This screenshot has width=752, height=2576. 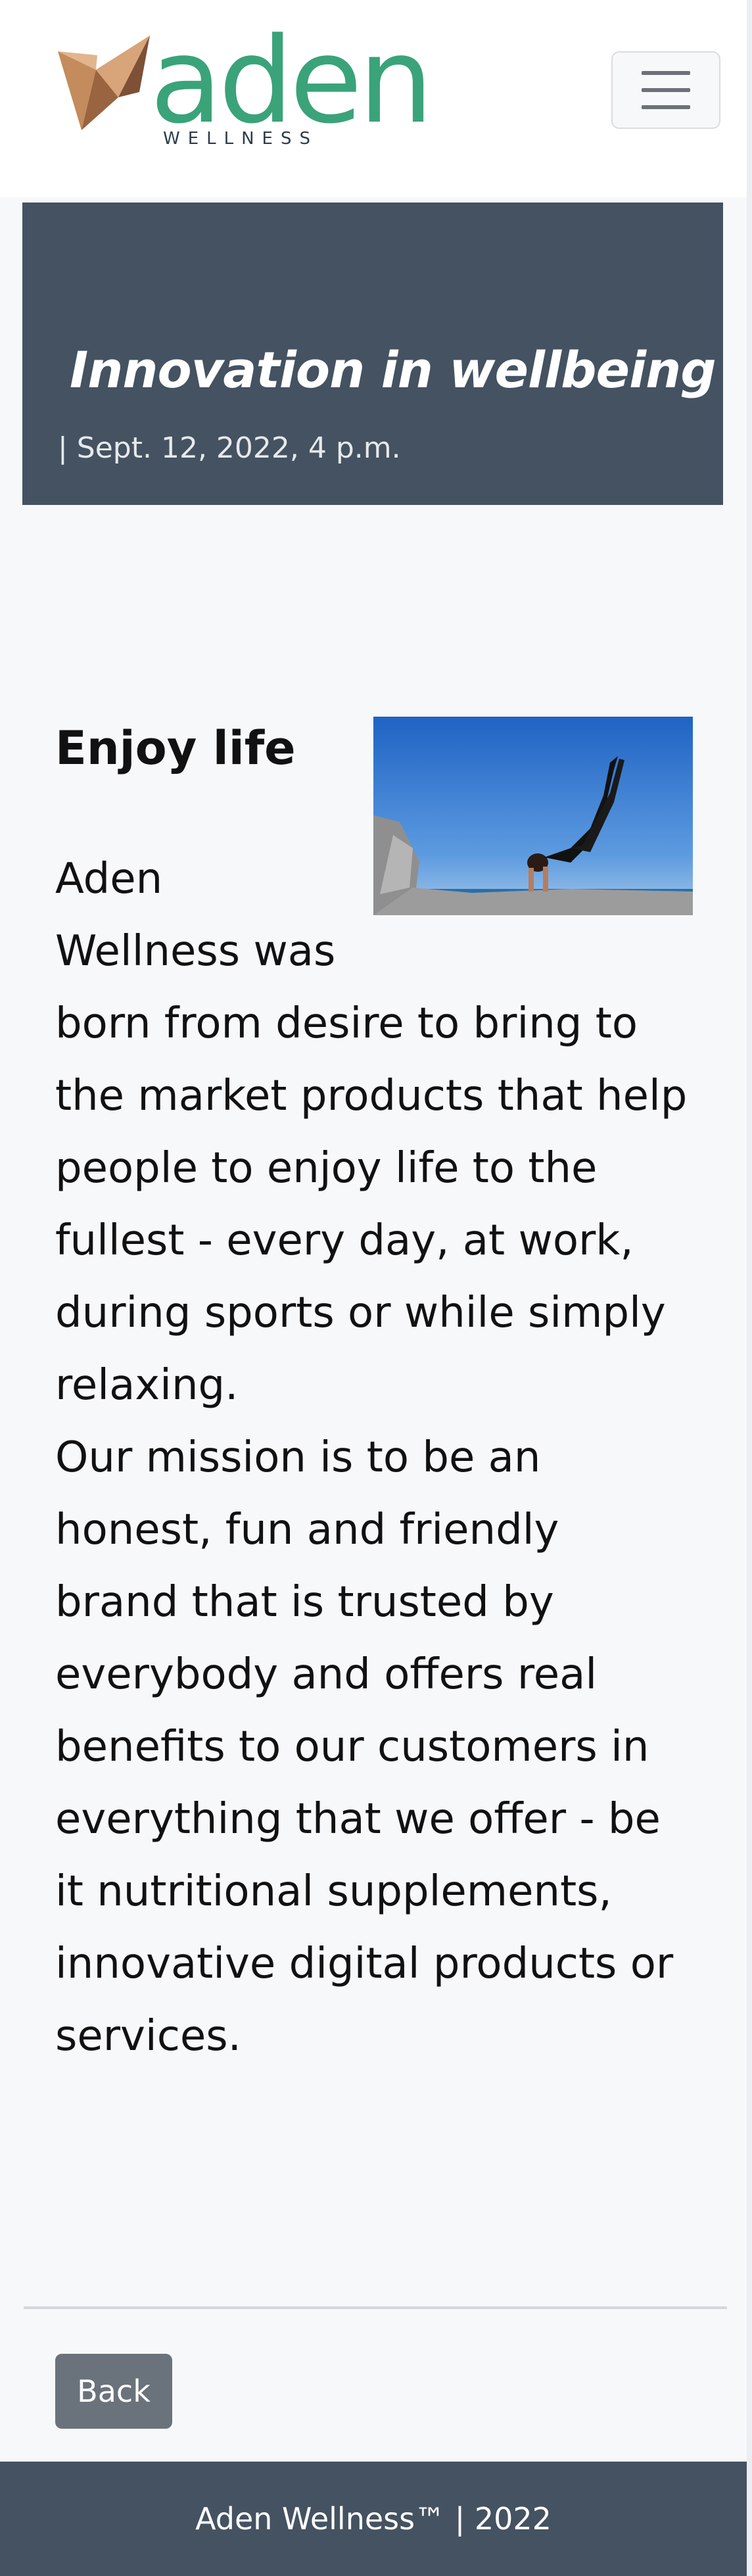 I want to click on yoga-photo, so click(x=533, y=816).